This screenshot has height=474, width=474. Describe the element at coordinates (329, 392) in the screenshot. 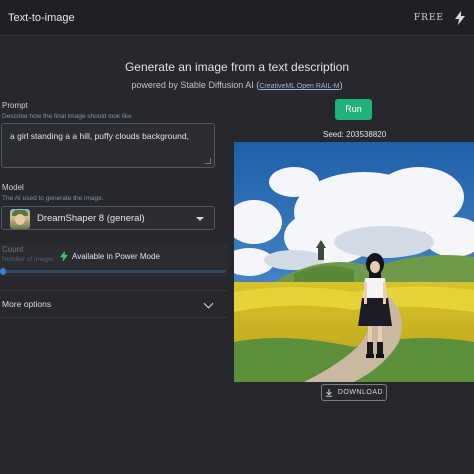

I see `download-icon` at that location.